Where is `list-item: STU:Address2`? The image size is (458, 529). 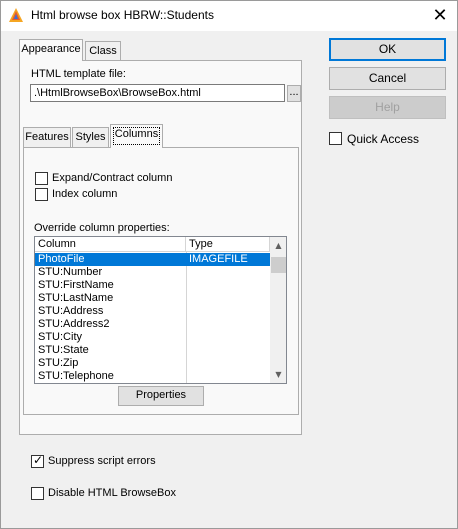
list-item: STU:Address2 is located at coordinates (152, 324).